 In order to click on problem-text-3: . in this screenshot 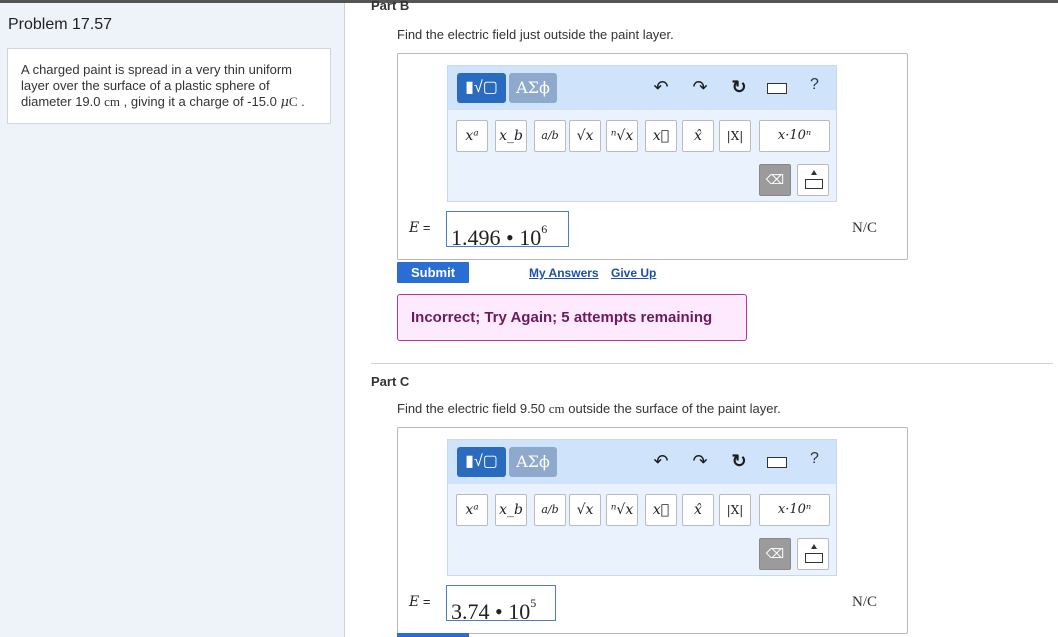, I will do `click(301, 101)`.